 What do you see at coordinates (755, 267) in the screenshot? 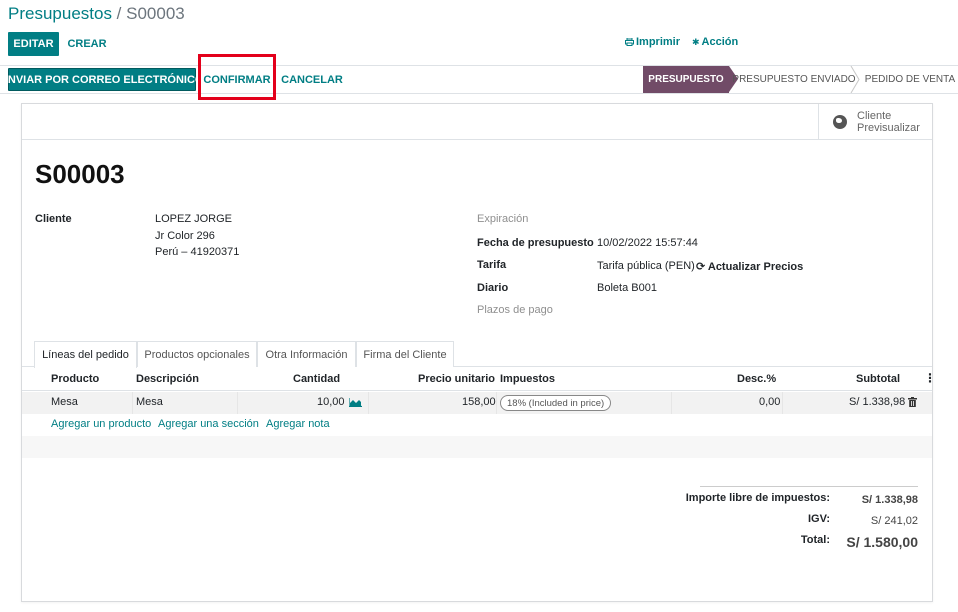
I see `update-prices-label: Actualizar Precios` at bounding box center [755, 267].